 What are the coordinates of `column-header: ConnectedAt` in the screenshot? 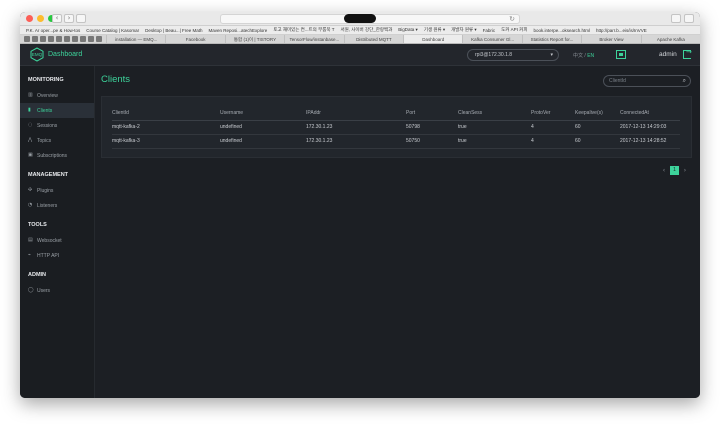 It's located at (650, 113).